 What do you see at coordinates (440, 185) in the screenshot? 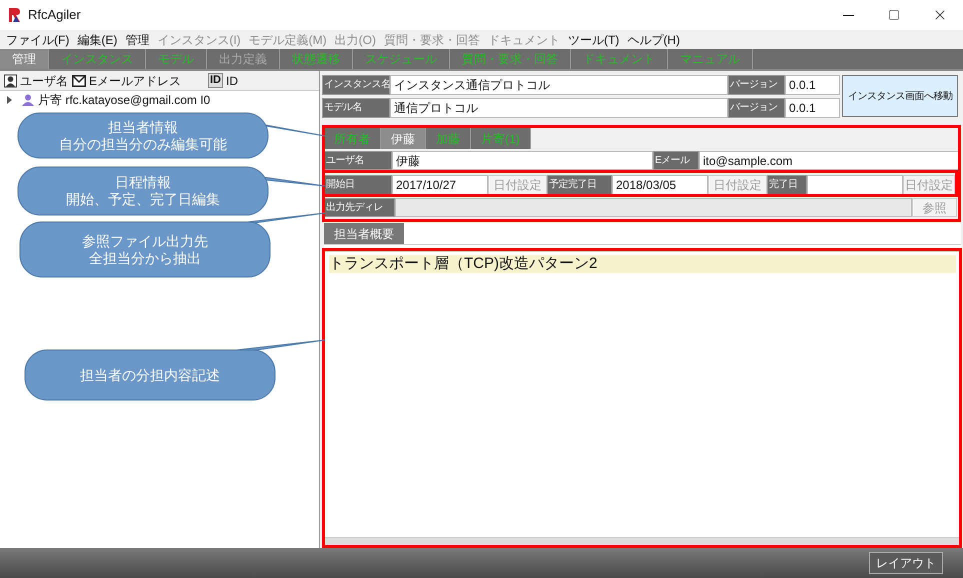
I see `text-field: 2017/10/27` at bounding box center [440, 185].